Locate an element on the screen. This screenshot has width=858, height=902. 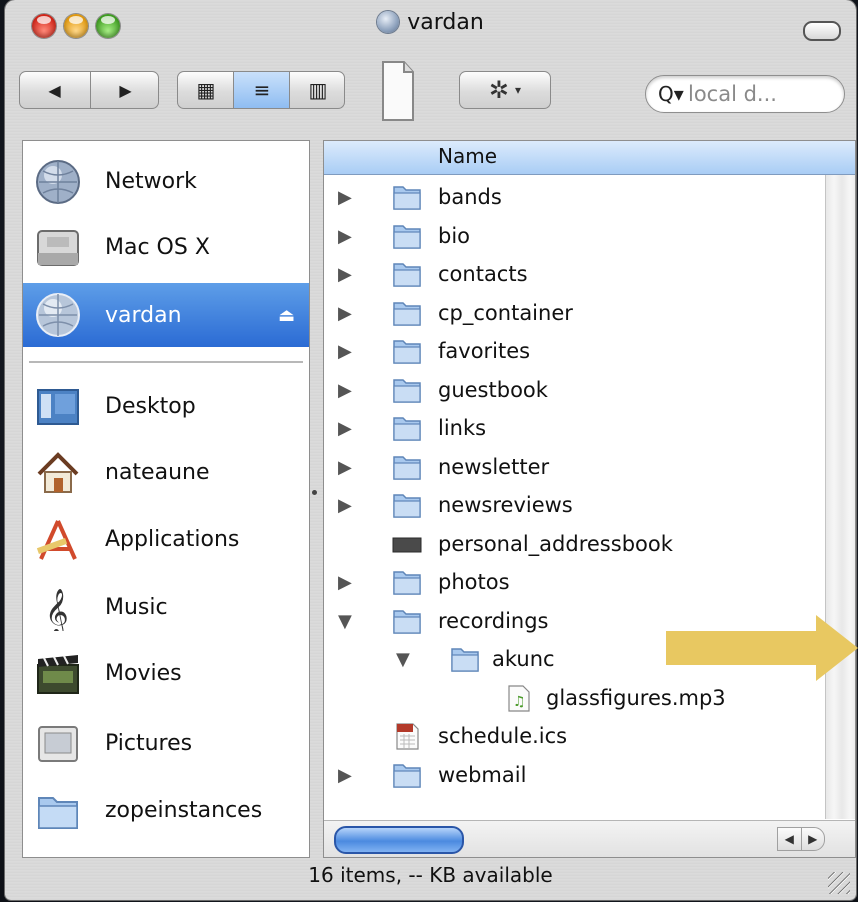
horizontal-scroll-thumb is located at coordinates (399, 840).